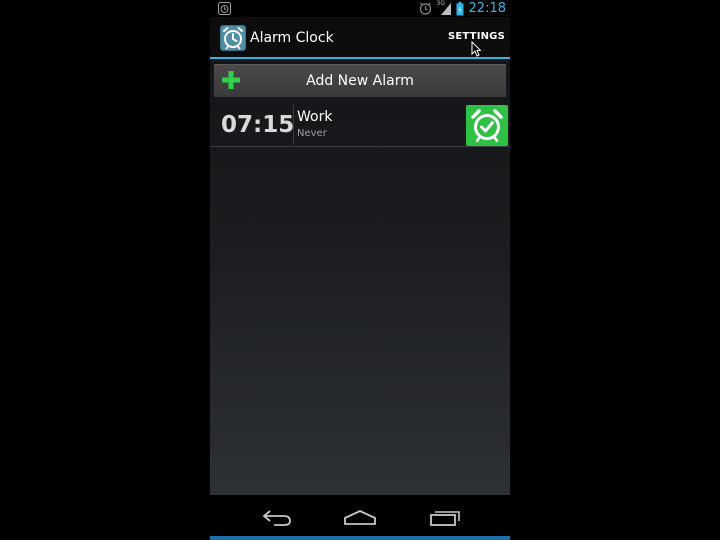  Describe the element at coordinates (445, 517) in the screenshot. I see `recent-apps-icon` at that location.